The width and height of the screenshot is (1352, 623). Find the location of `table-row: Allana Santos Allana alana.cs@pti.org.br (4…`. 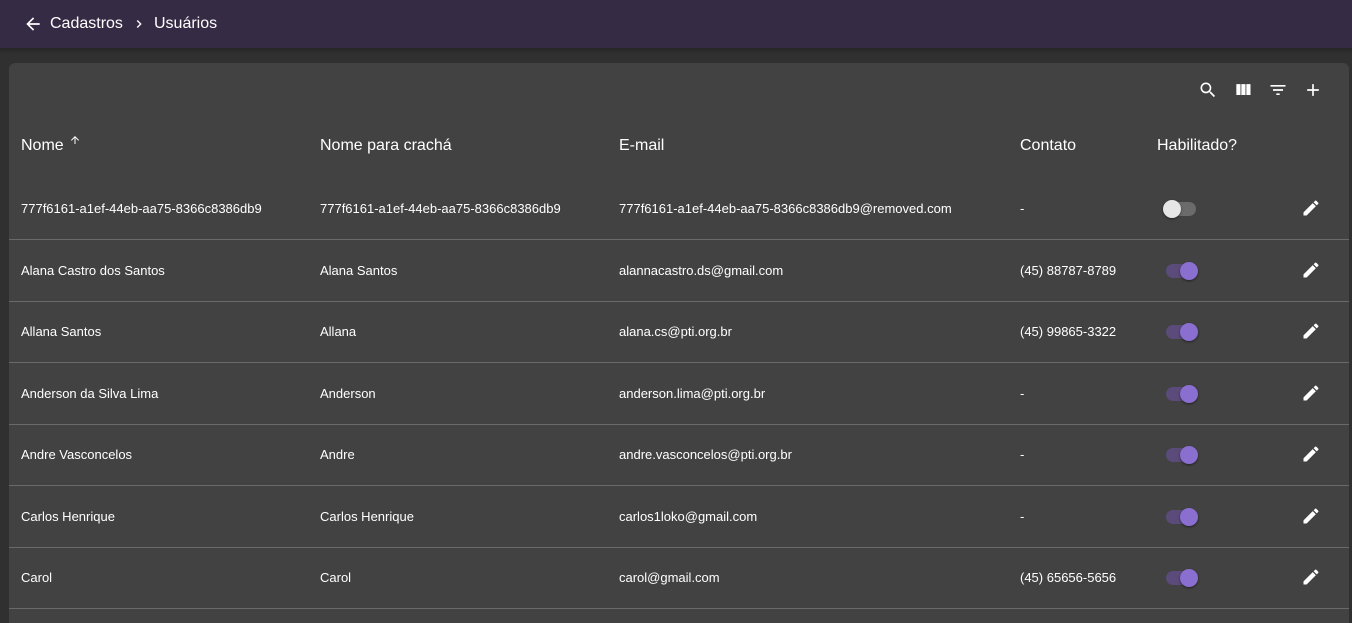

table-row: Allana Santos Allana alana.cs@pti.org.br (4… is located at coordinates (679, 332).